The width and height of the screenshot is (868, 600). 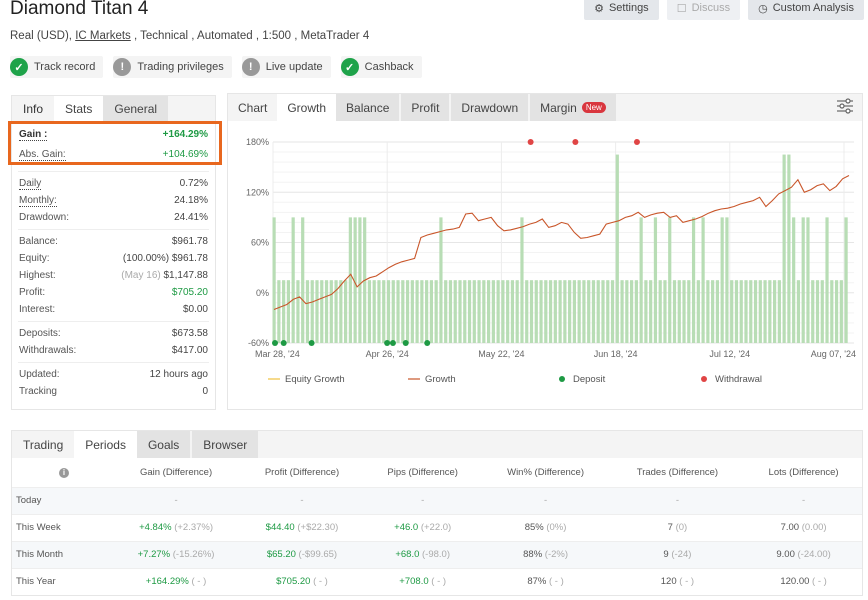 What do you see at coordinates (280, 527) in the screenshot?
I see `cell-value: $44.40` at bounding box center [280, 527].